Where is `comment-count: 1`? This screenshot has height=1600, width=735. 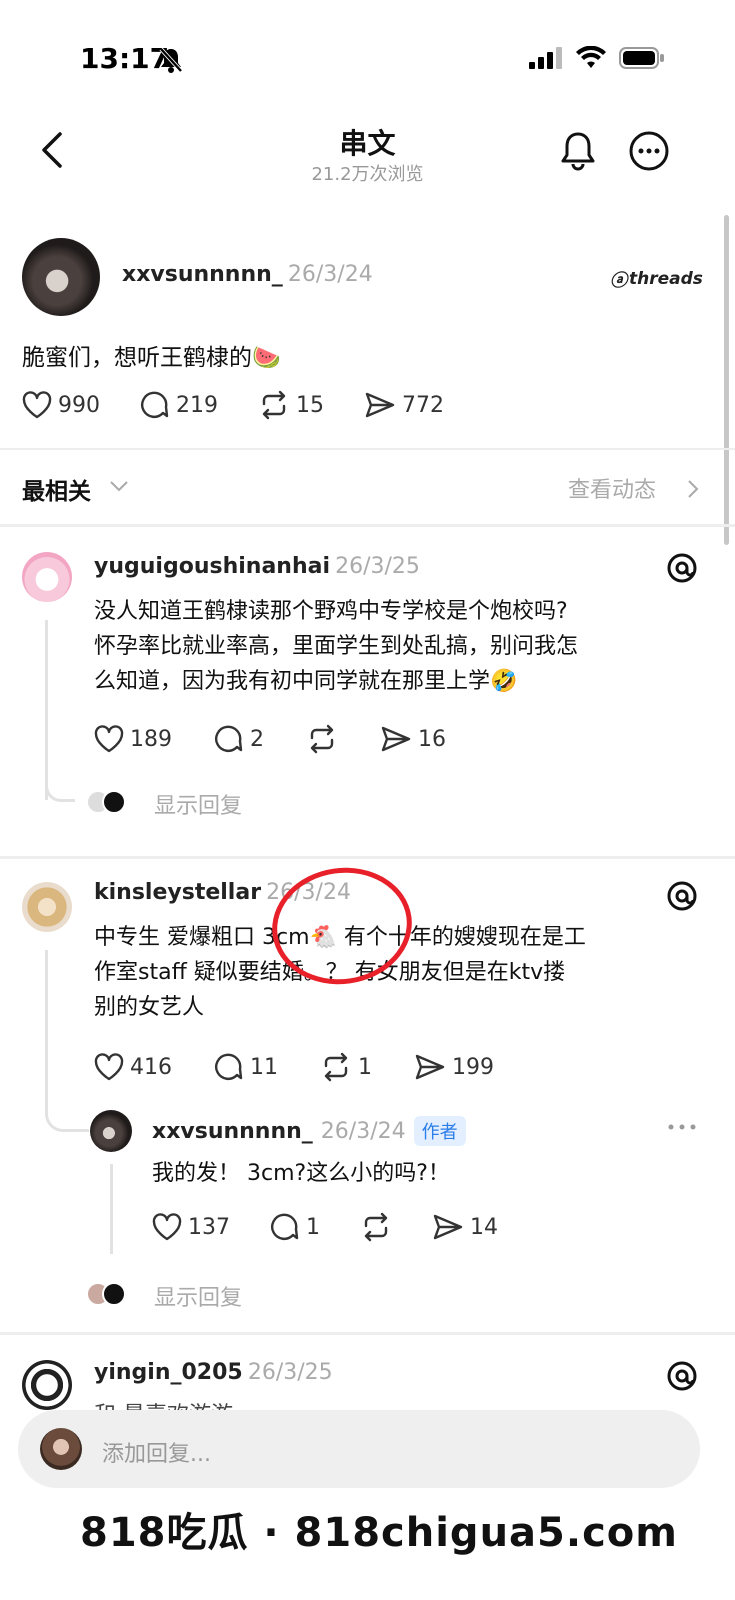 comment-count: 1 is located at coordinates (313, 1227).